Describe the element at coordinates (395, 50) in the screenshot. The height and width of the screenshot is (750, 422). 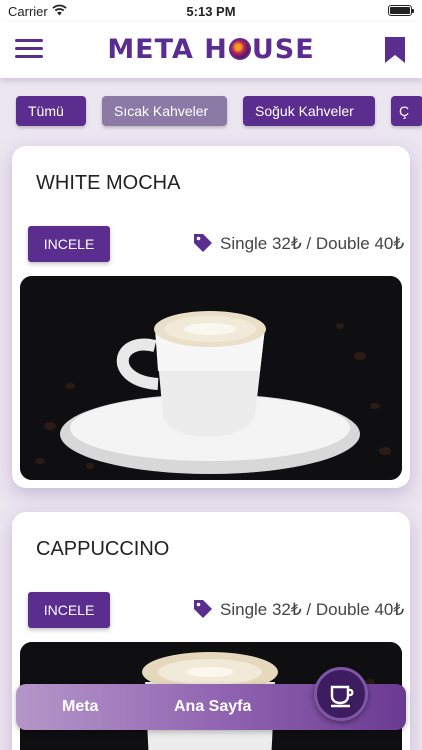
I see `bookmark-icon` at that location.